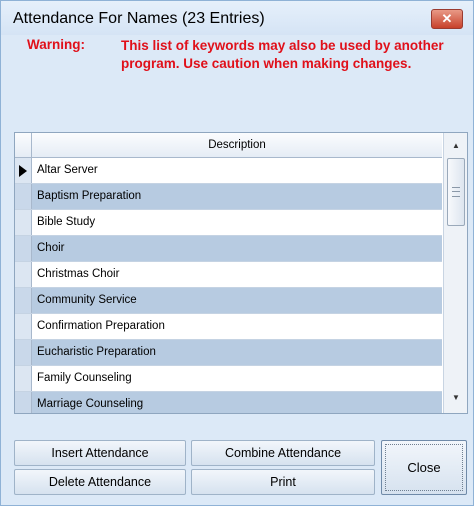 This screenshot has height=506, width=474. What do you see at coordinates (228, 379) in the screenshot?
I see `table-row: Family Counseling` at bounding box center [228, 379].